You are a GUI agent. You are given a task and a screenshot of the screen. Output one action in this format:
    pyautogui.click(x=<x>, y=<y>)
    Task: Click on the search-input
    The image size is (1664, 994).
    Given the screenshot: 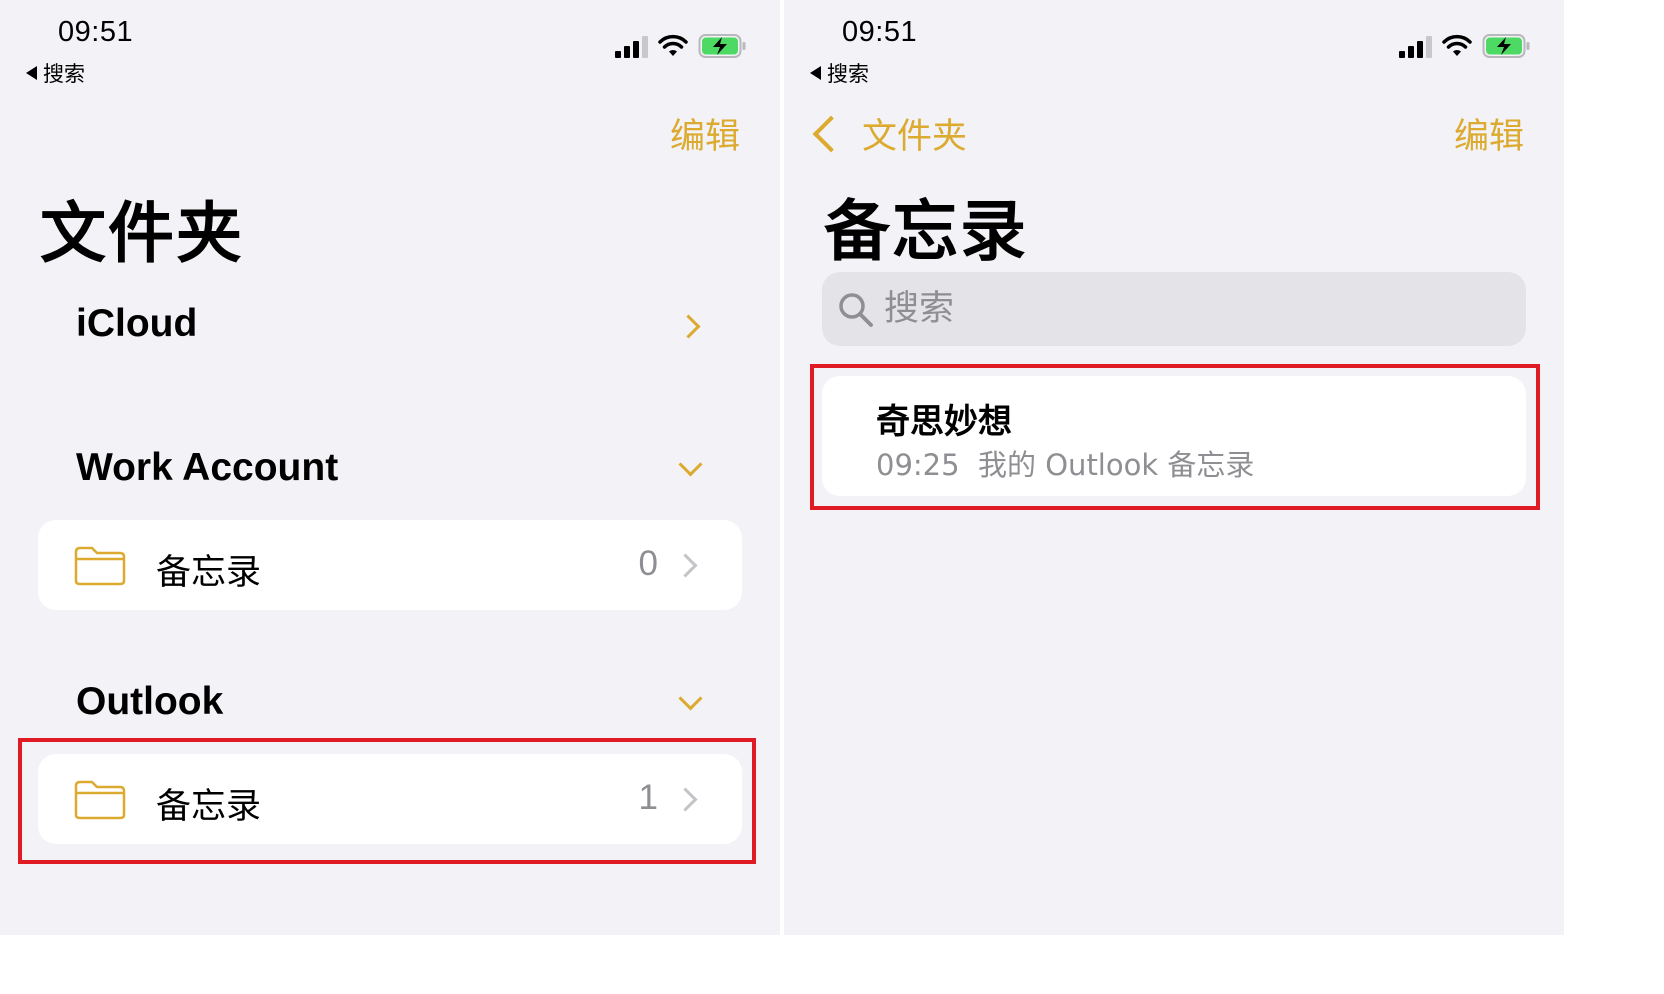 What is the action you would take?
    pyautogui.click(x=1184, y=309)
    